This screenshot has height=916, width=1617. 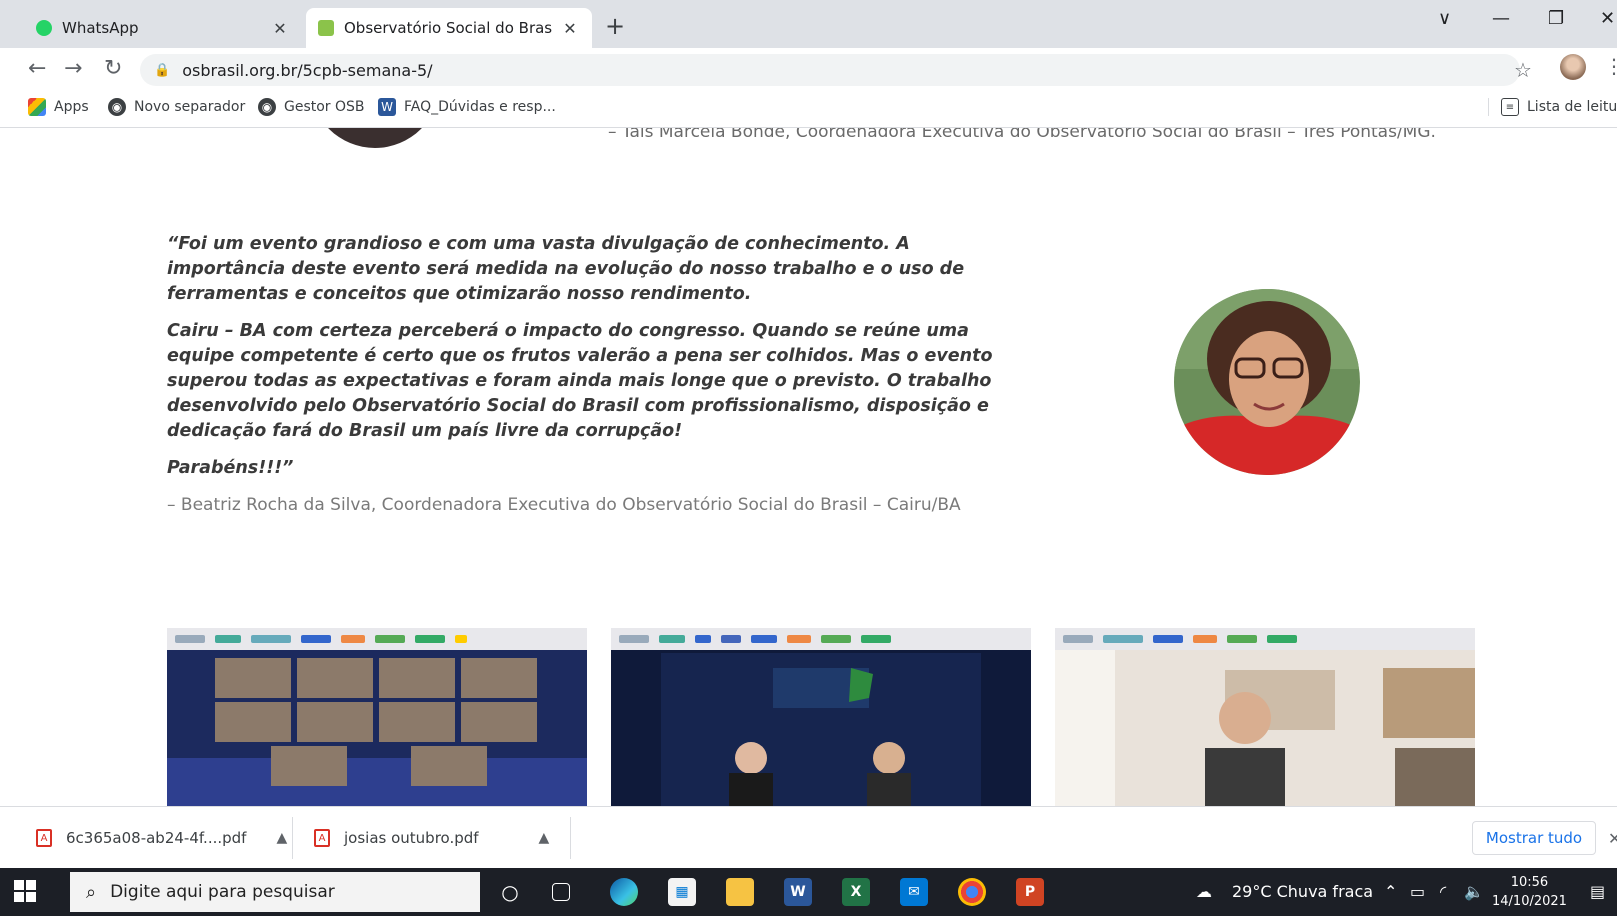 I want to click on task-view-icon, so click(x=561, y=892).